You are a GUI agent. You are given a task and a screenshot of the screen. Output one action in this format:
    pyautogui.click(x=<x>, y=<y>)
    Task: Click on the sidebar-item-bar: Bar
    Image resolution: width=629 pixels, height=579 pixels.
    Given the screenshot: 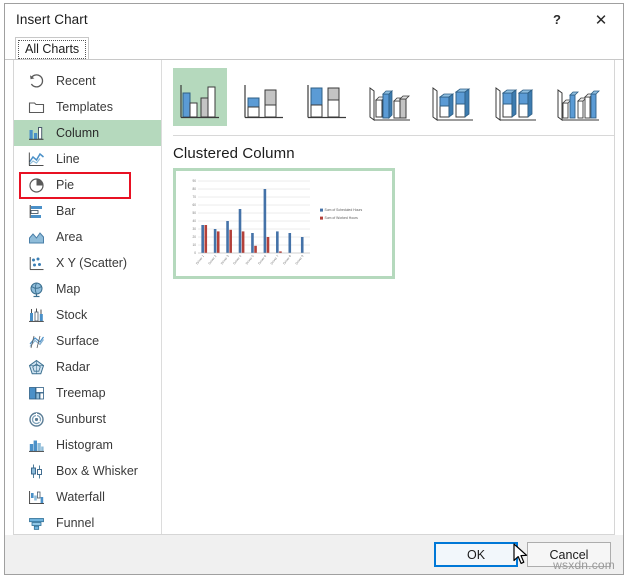 What is the action you would take?
    pyautogui.click(x=87, y=211)
    